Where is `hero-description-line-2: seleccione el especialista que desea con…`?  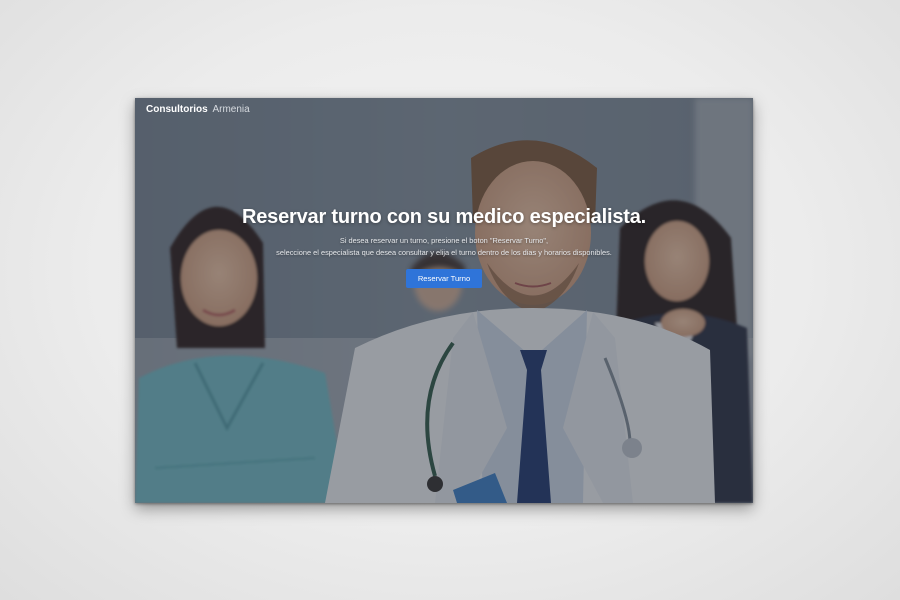
hero-description-line-2: seleccione el especialista que desea con… is located at coordinates (444, 252).